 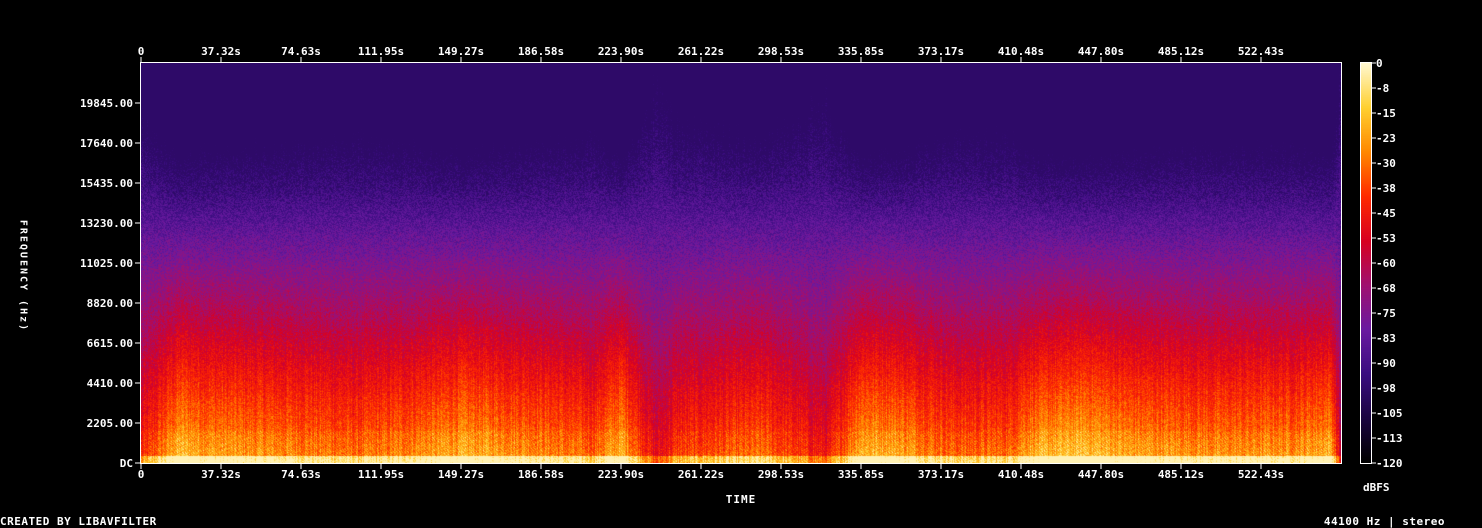 What do you see at coordinates (781, 474) in the screenshot?
I see `x-tick-label-bottom: 298.53s` at bounding box center [781, 474].